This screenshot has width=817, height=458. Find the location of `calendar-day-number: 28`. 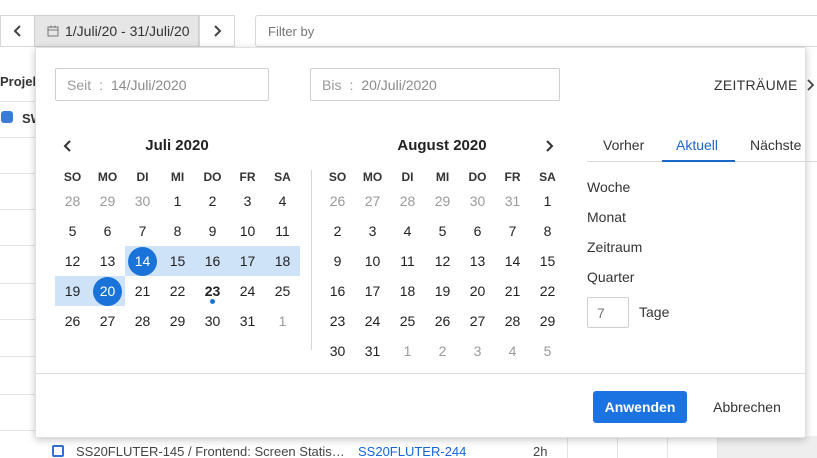

calendar-day-number: 28 is located at coordinates (142, 321).